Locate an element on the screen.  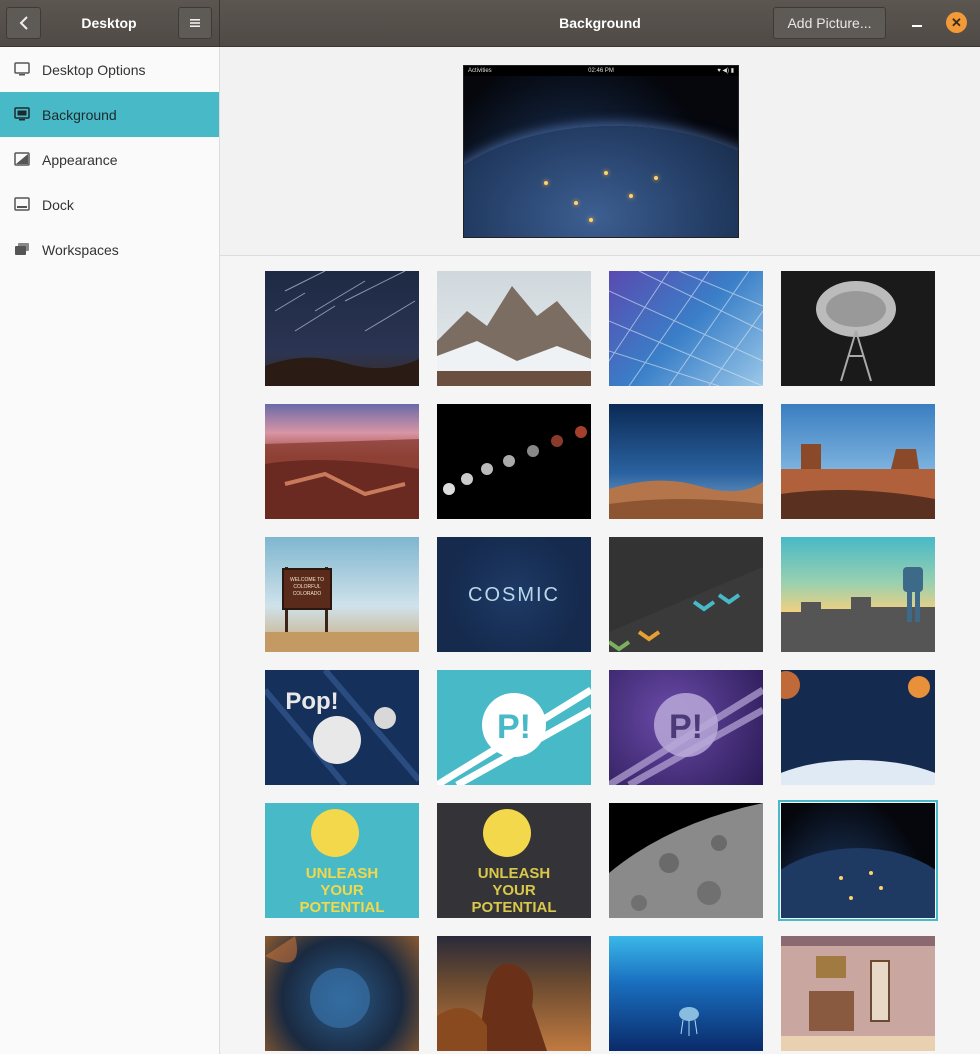
wallpaper-radio-dish is located at coordinates (858, 328).